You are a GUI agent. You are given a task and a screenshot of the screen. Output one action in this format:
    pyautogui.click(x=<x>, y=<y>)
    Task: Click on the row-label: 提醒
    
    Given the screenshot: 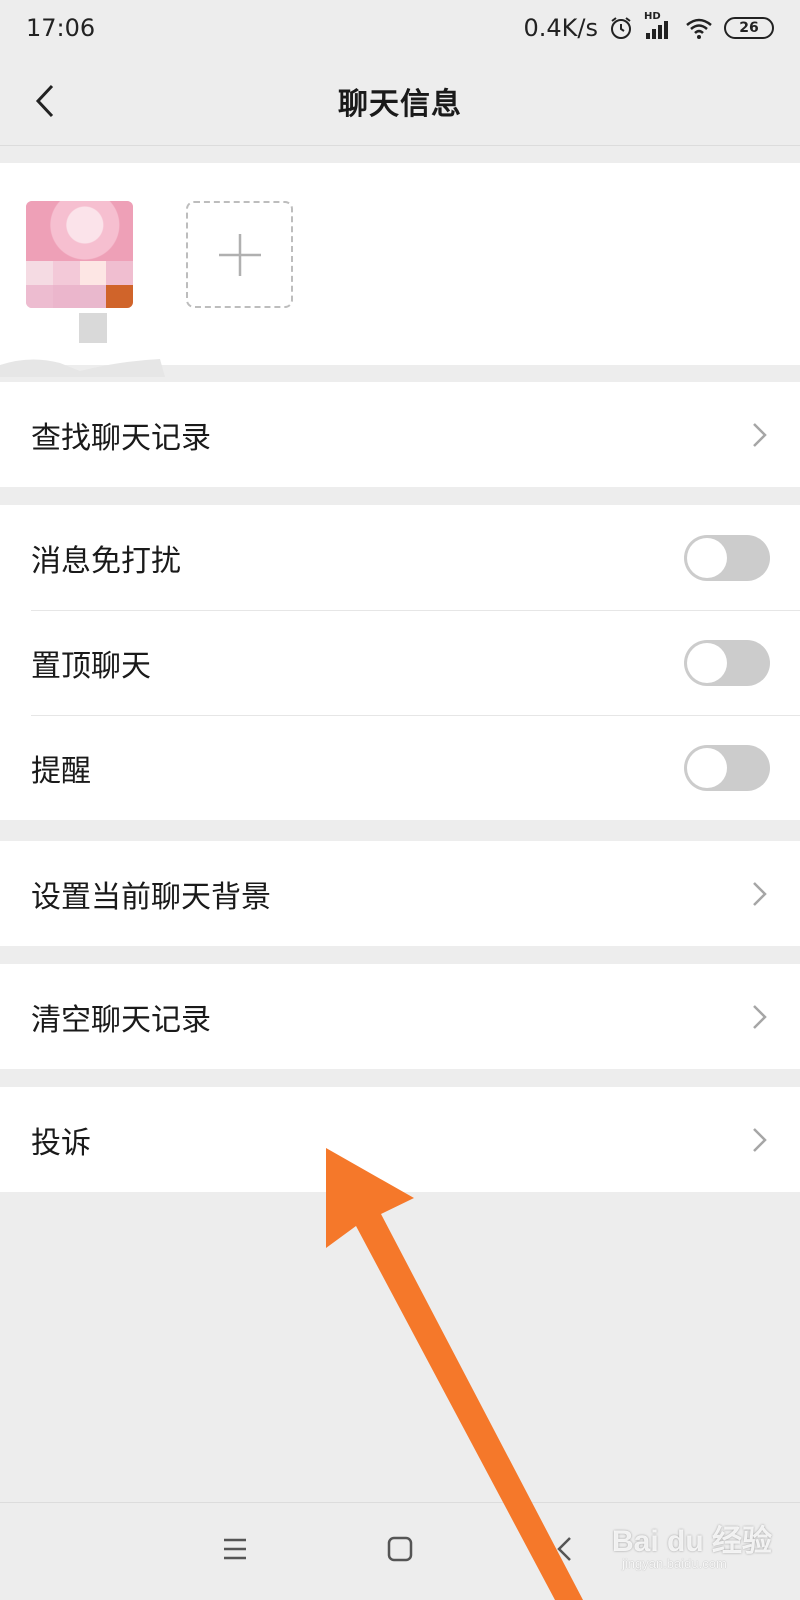 What is the action you would take?
    pyautogui.click(x=61, y=771)
    